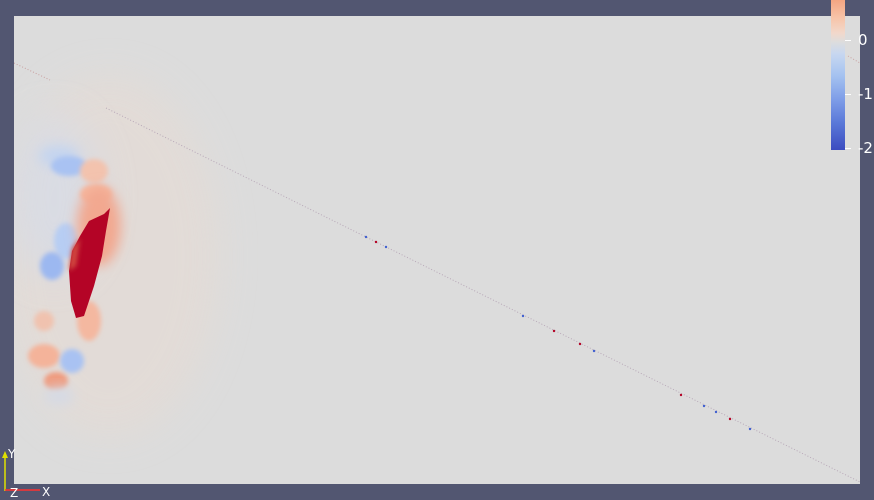 The width and height of the screenshot is (874, 500). What do you see at coordinates (865, 148) in the screenshot?
I see `color-legend-label-minus-2: -2` at bounding box center [865, 148].